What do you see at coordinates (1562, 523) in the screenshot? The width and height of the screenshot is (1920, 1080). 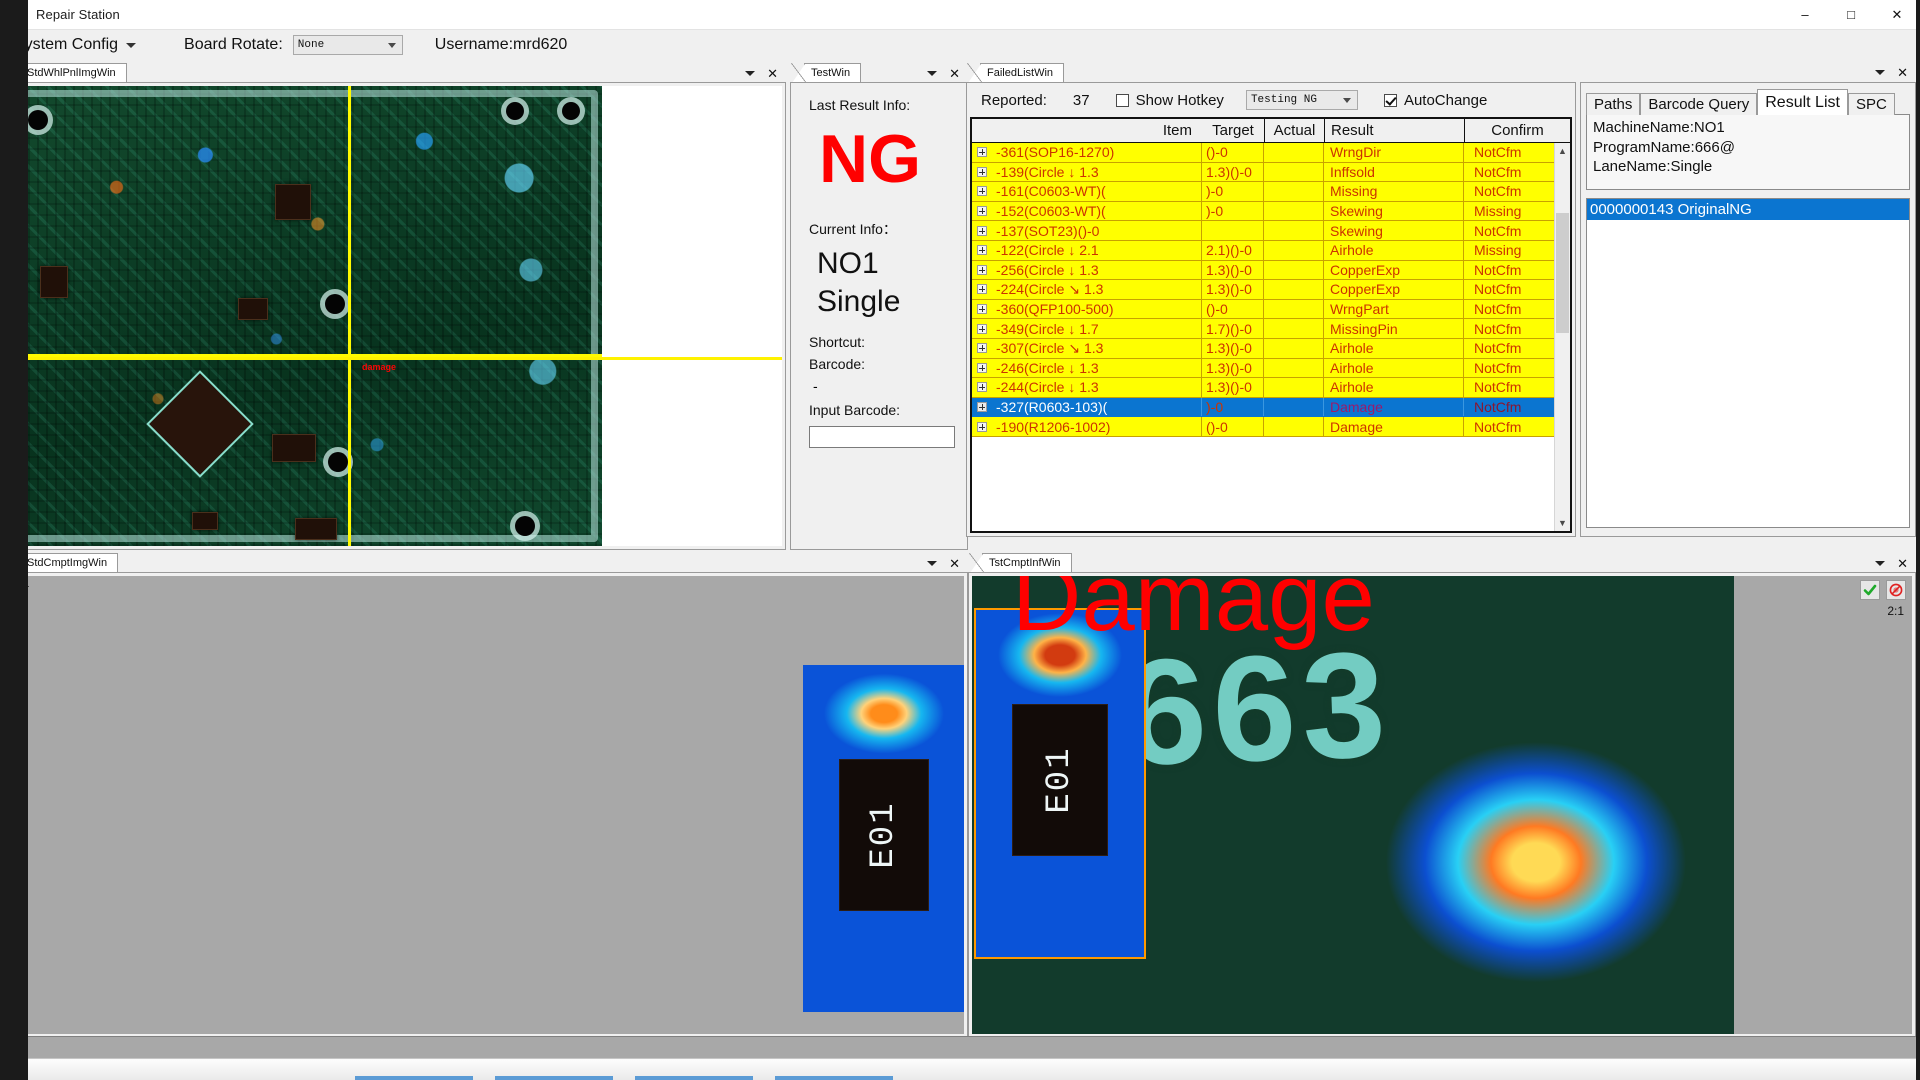 I see `scroll-down-icon: ▼` at bounding box center [1562, 523].